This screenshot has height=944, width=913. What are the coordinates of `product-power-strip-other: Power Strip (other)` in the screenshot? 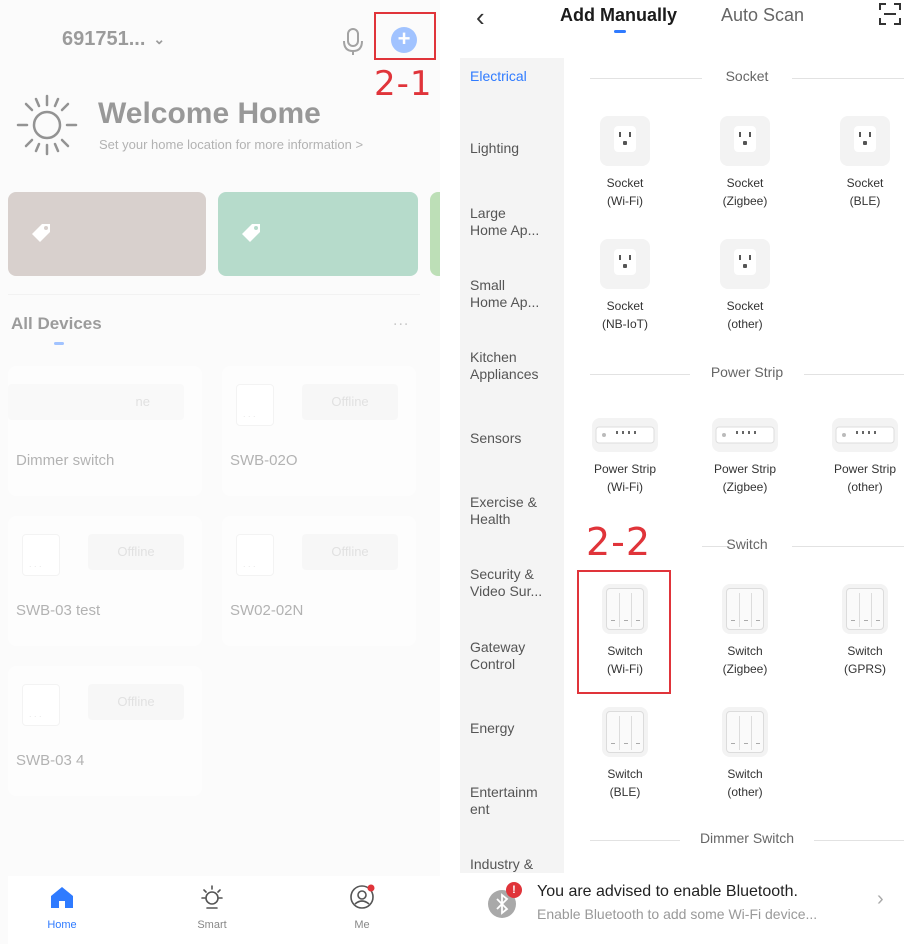 It's located at (861, 457).